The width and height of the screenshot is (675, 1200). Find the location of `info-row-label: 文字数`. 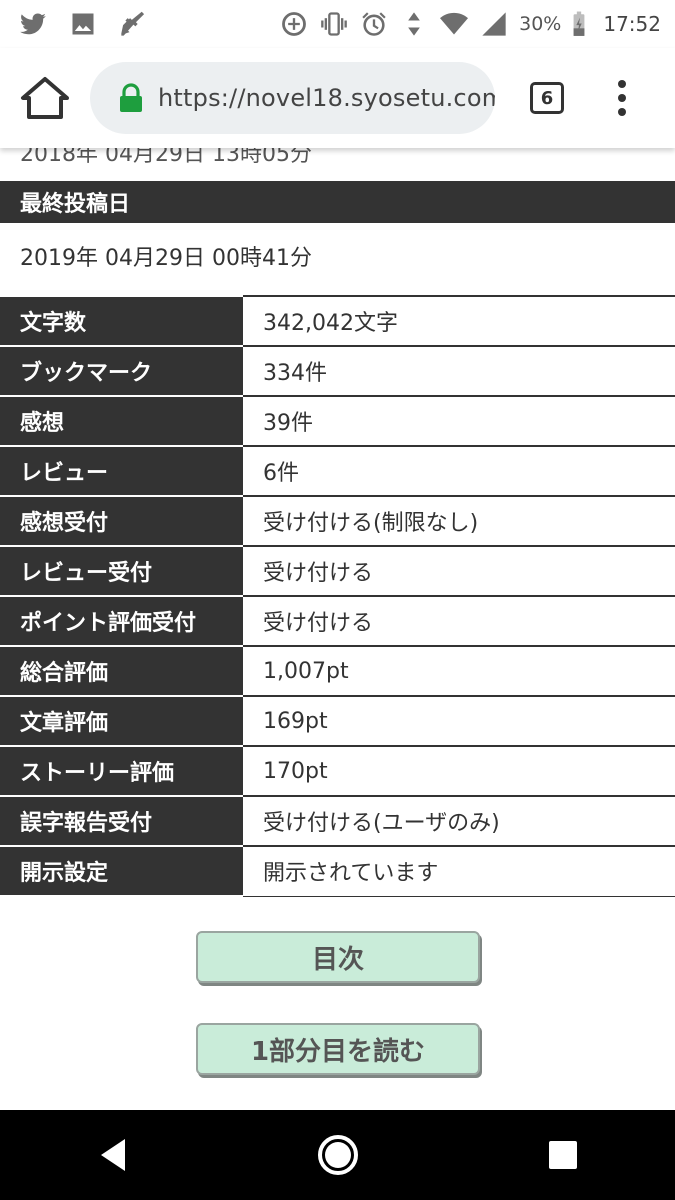

info-row-label: 文字数 is located at coordinates (121, 321).